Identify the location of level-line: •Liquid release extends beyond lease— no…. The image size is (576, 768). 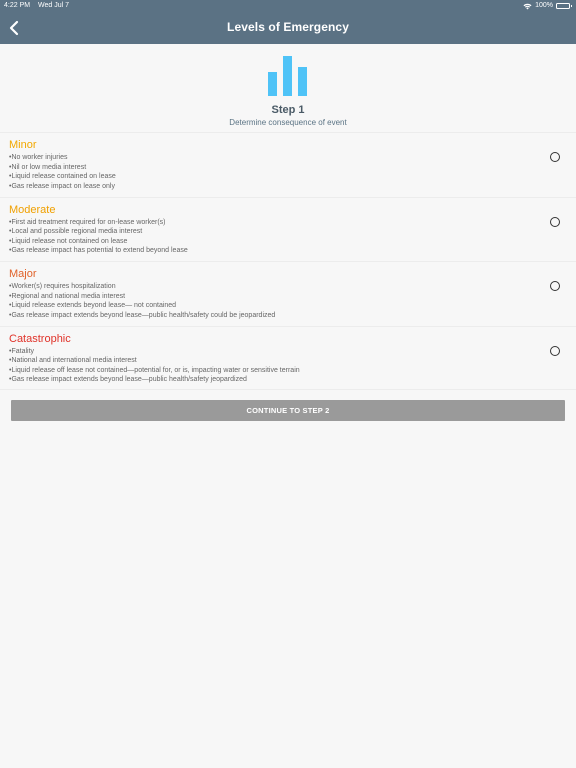
(93, 306).